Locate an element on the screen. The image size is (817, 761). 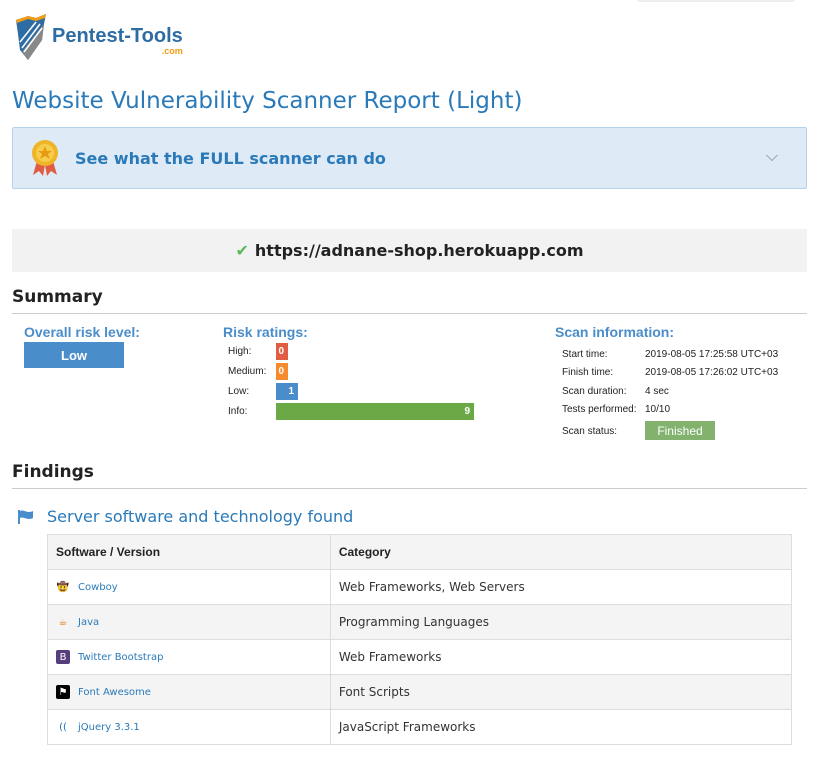
table-row: ⚑ Font Awesome Font Scripts is located at coordinates (420, 692).